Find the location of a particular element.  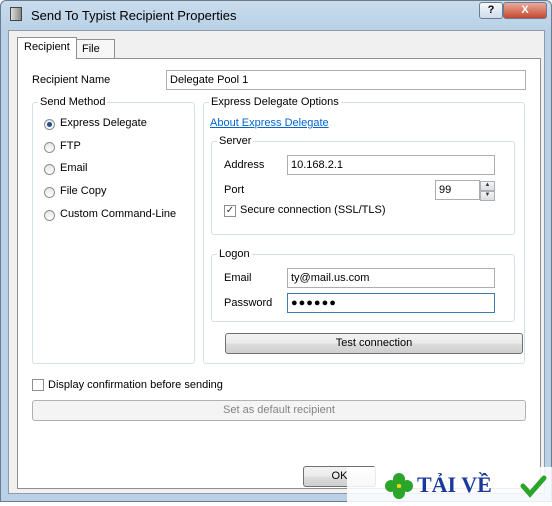

tab-recipient: Recipient is located at coordinates (47, 48).